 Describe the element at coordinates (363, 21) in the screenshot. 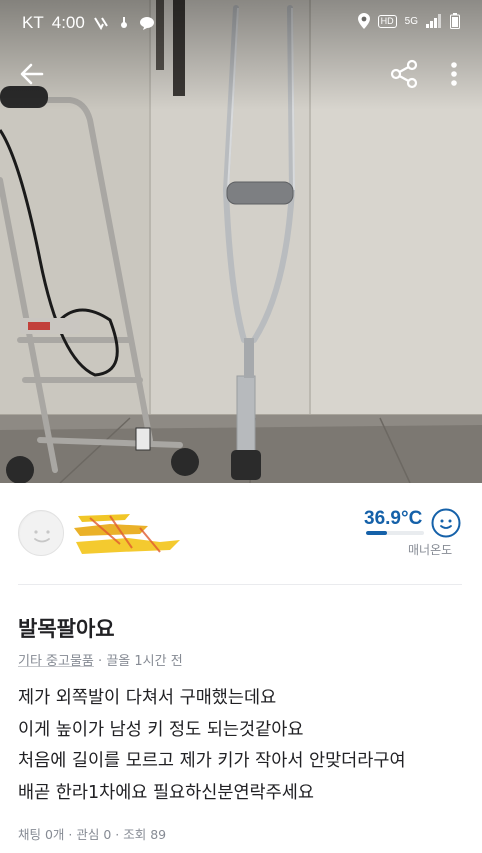

I see `location-icon` at that location.